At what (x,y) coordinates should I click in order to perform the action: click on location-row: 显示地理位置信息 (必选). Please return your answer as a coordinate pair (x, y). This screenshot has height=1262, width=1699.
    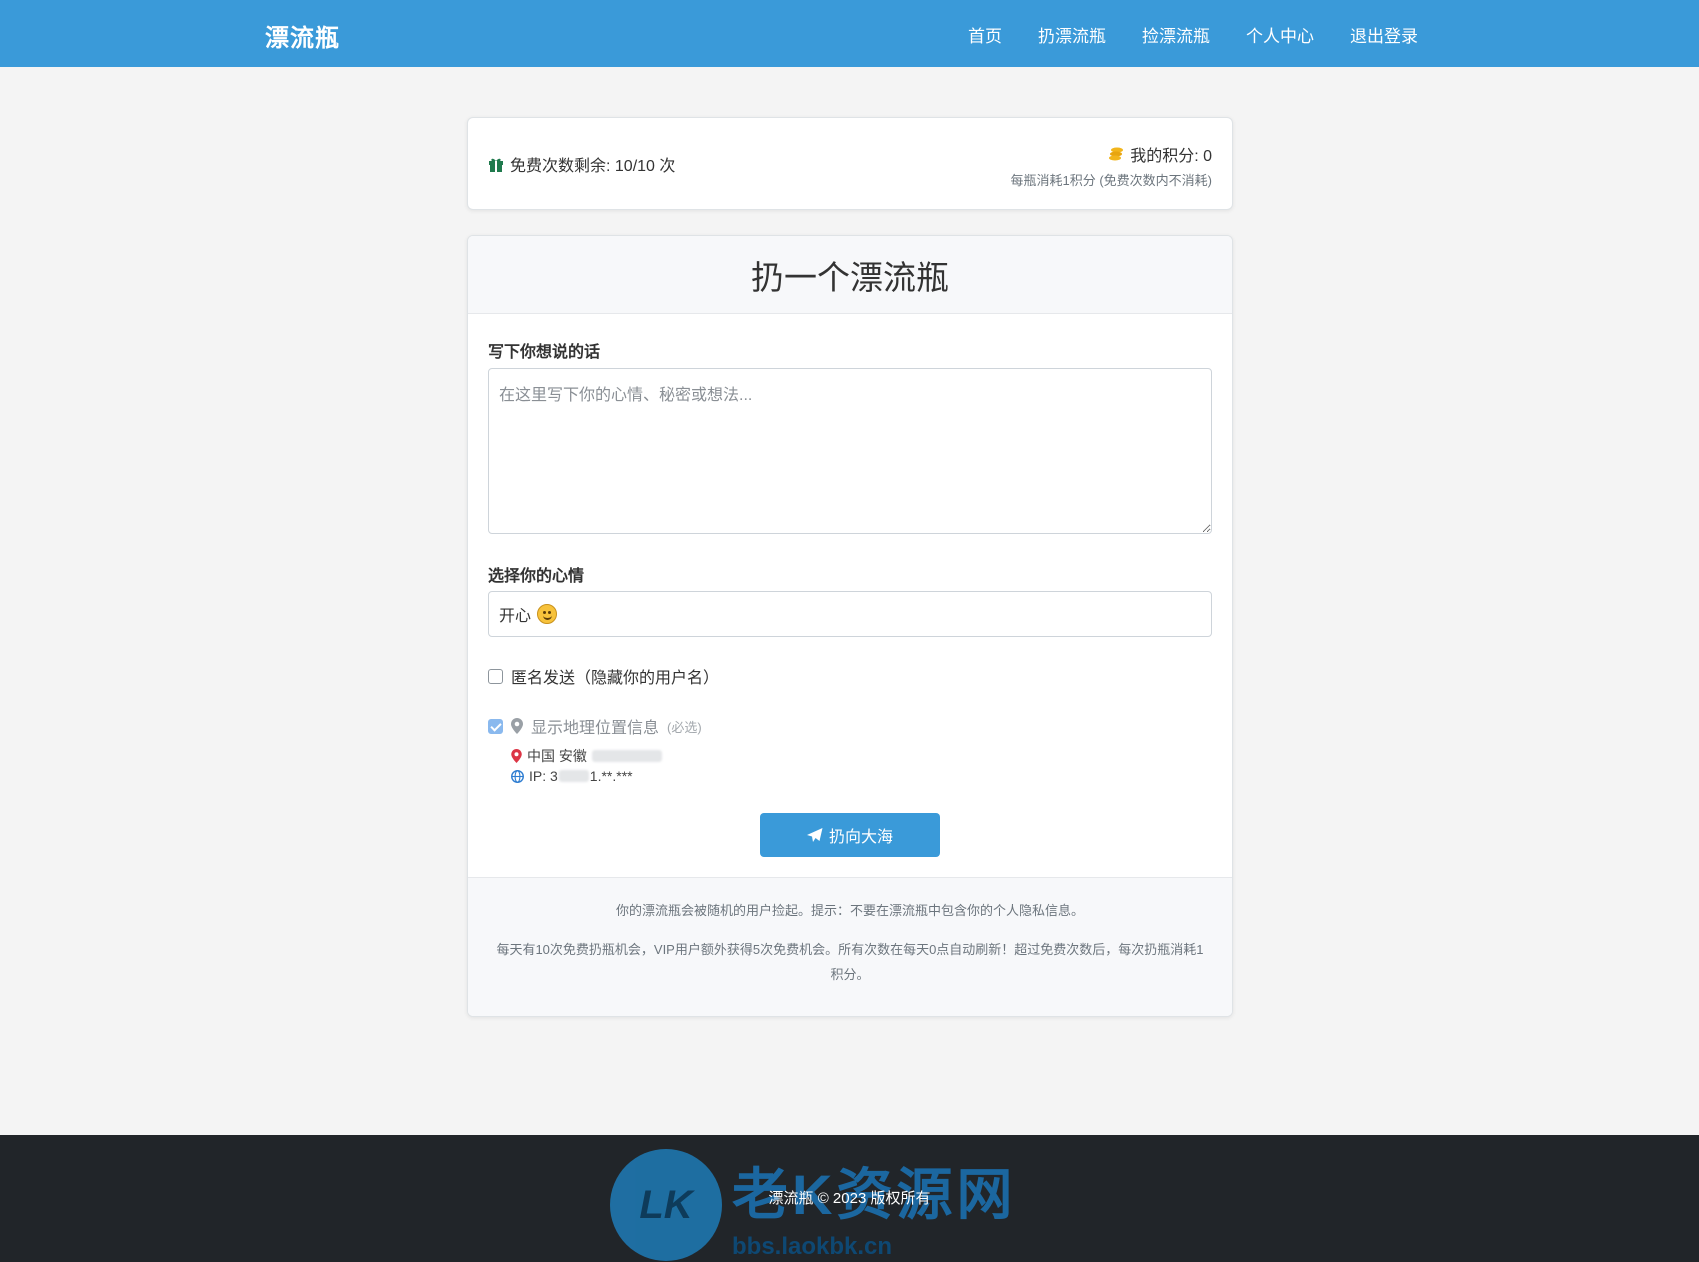
    Looking at the image, I should click on (595, 726).